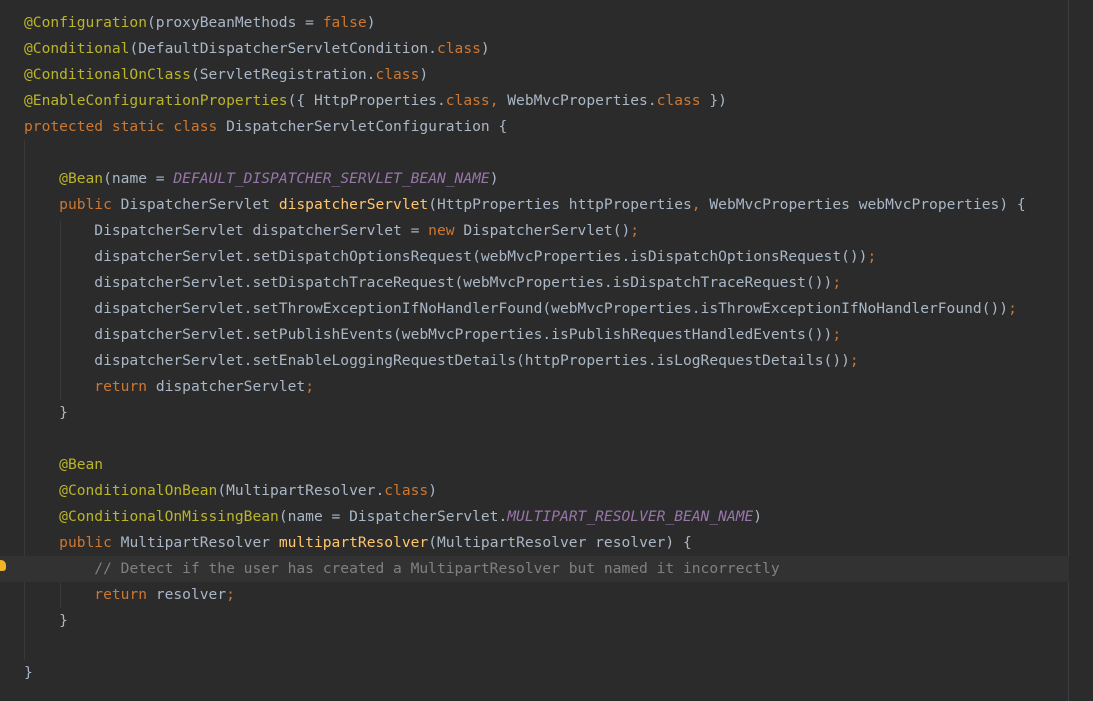 This screenshot has height=701, width=1093. Describe the element at coordinates (301, 490) in the screenshot. I see `code-token: (MultipartResolver.` at that location.